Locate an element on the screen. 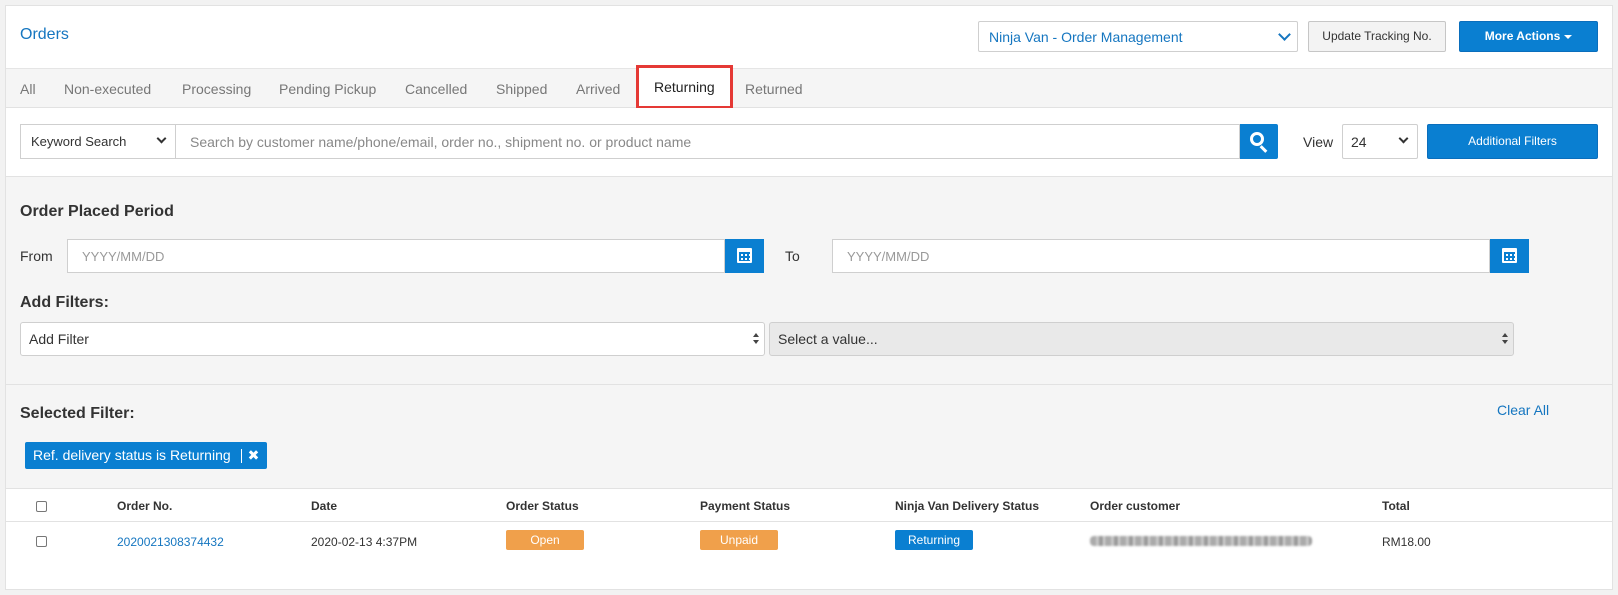 This screenshot has width=1618, height=595. column-order-status: Order Status is located at coordinates (542, 506).